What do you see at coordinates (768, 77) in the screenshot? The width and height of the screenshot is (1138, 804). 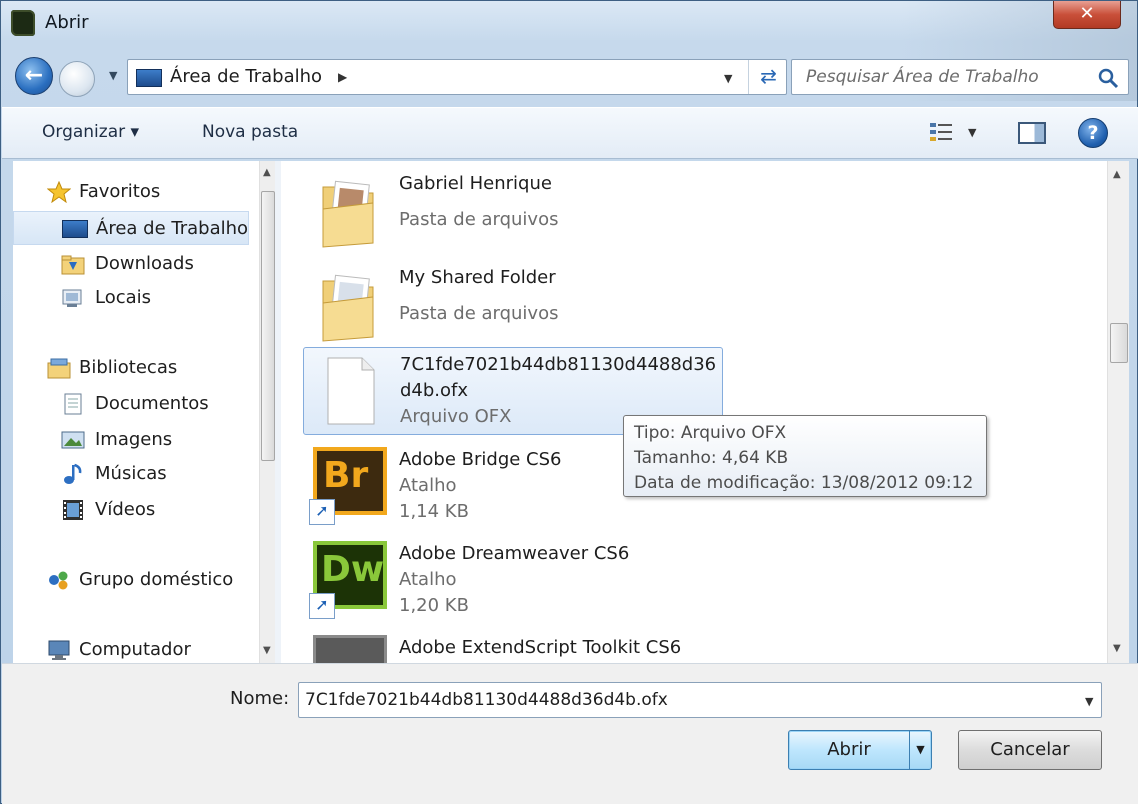 I see `refresh-button: ⇄` at bounding box center [768, 77].